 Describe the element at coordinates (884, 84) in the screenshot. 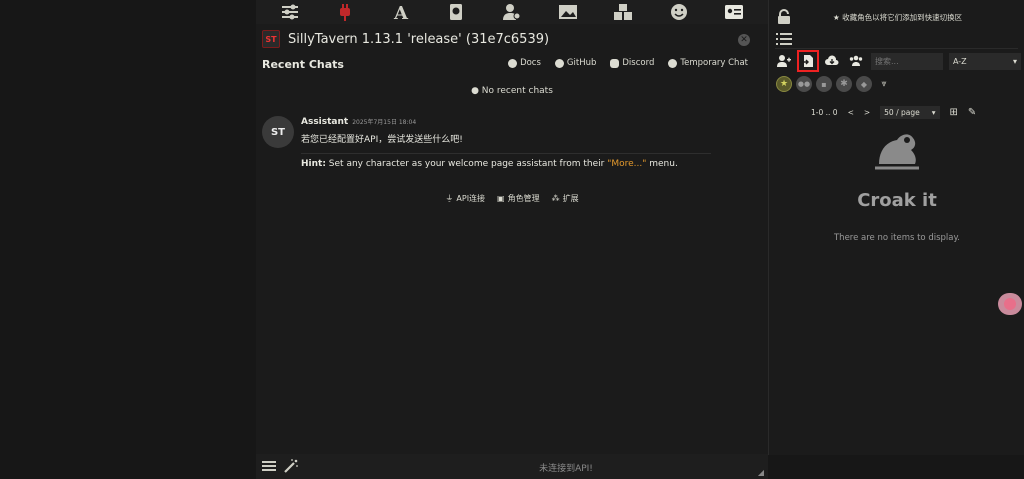

I see `filter-clear-icon: ⩔` at that location.